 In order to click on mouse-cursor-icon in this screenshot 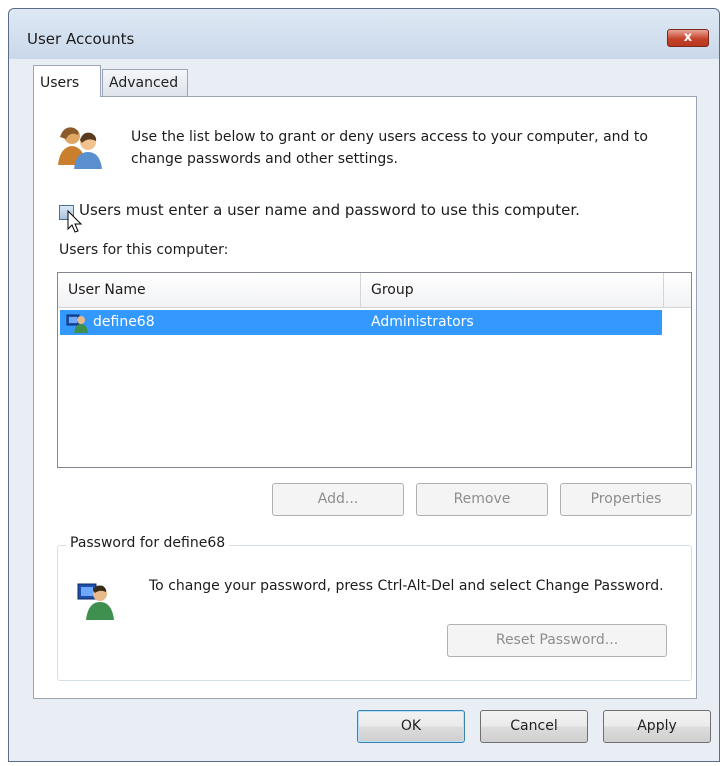, I will do `click(75, 223)`.